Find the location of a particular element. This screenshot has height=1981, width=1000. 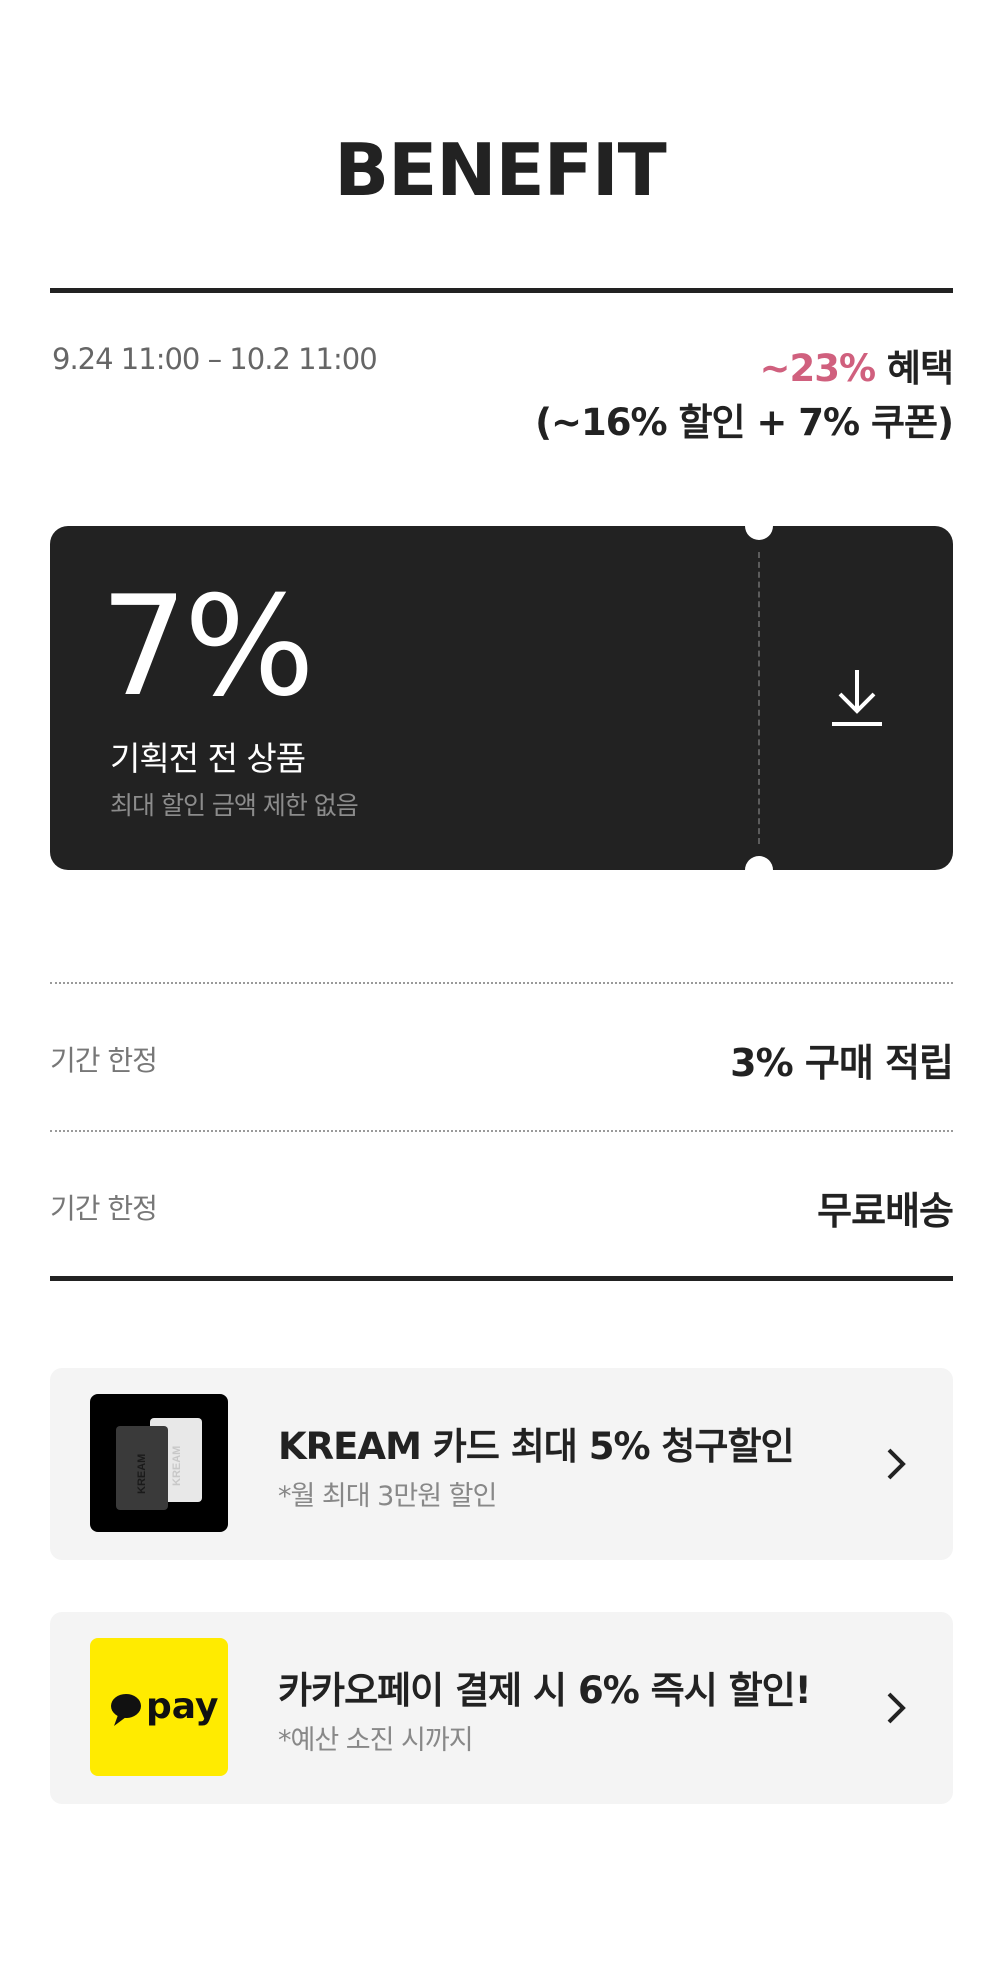

event-period: 9.24 11:00 – 10.2 11:00 is located at coordinates (215, 359).